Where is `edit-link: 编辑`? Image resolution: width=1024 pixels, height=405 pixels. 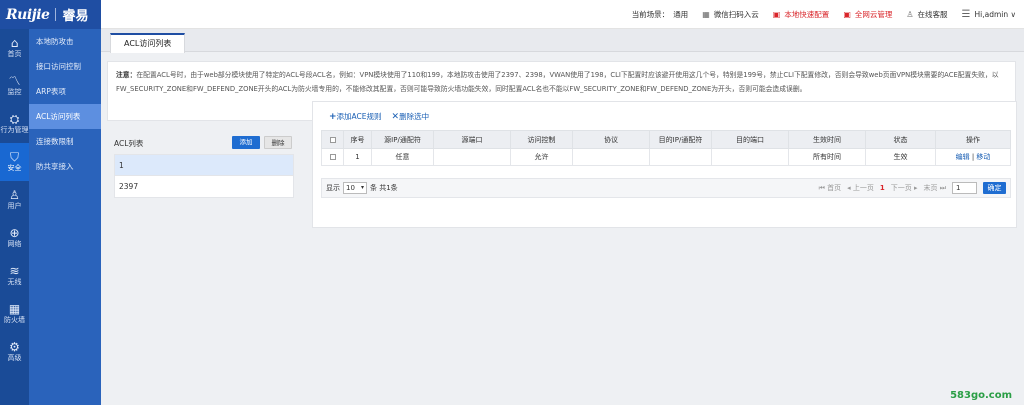 edit-link: 编辑 is located at coordinates (963, 157).